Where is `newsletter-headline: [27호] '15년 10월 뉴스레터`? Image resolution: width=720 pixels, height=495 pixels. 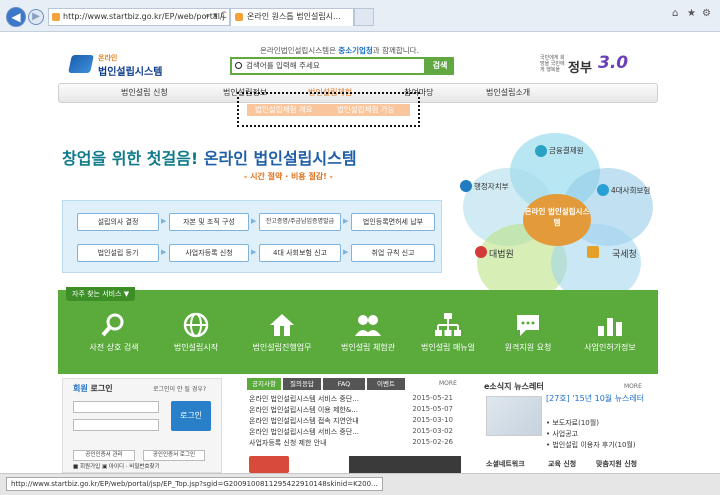 newsletter-headline: [27호] '15년 10월 뉴스레터 is located at coordinates (596, 399).